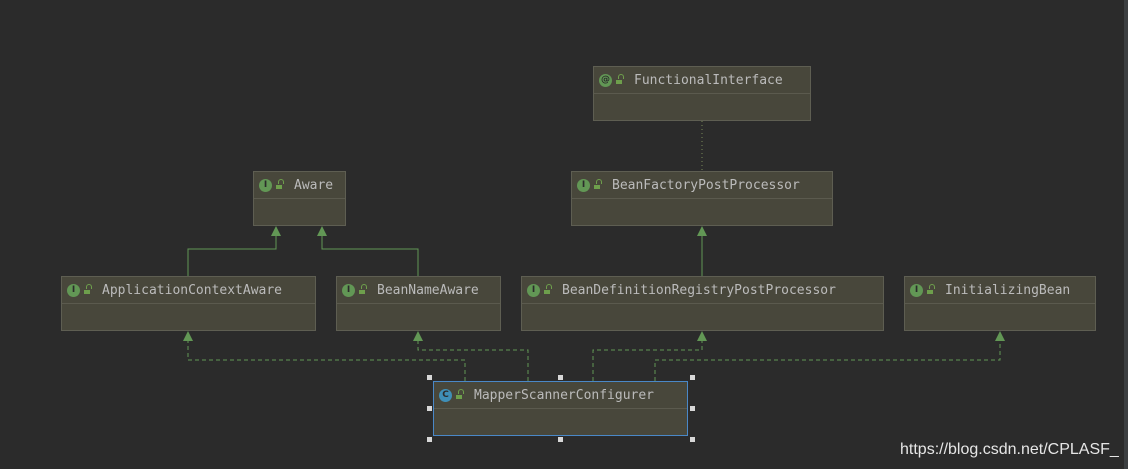 This screenshot has width=1128, height=469. What do you see at coordinates (560, 377) in the screenshot?
I see `resize-handle-top` at bounding box center [560, 377].